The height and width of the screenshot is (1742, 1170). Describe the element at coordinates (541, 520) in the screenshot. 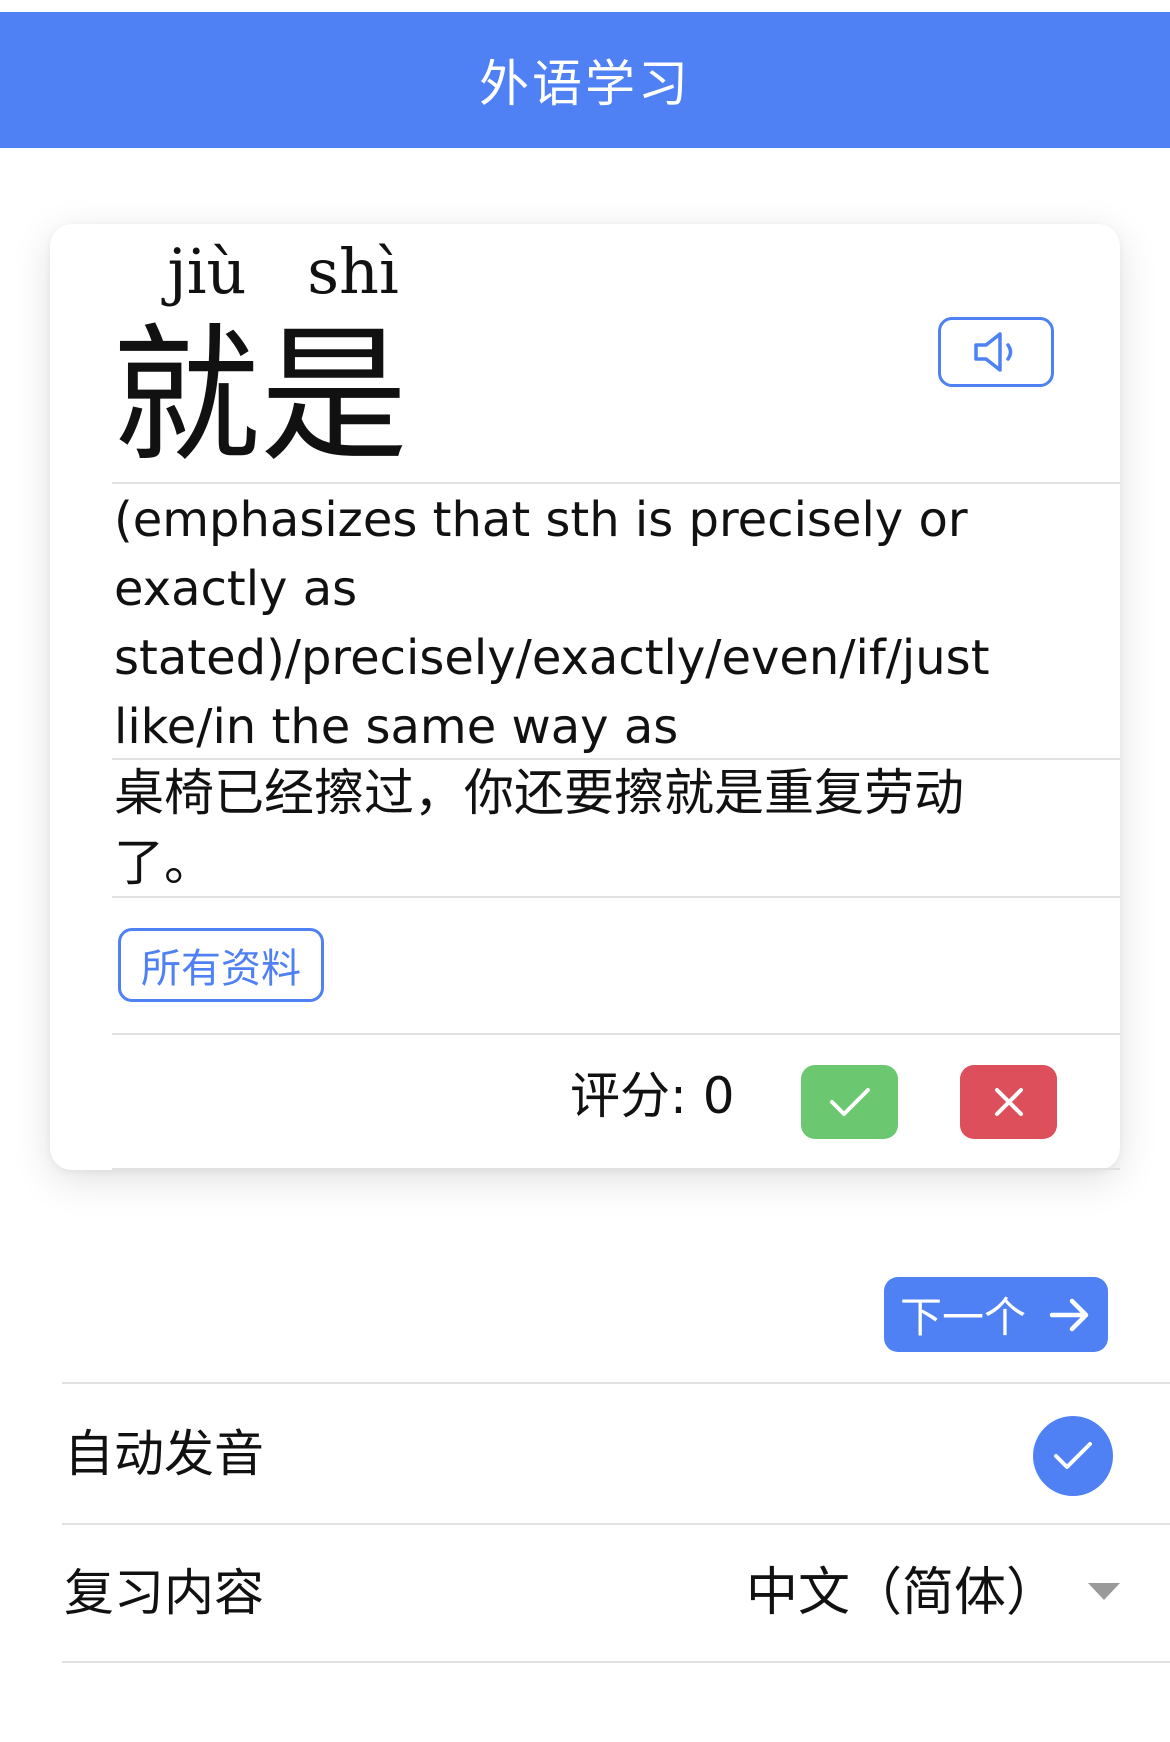

I see `definition-line: (emphasizes that sth is precisely or` at that location.